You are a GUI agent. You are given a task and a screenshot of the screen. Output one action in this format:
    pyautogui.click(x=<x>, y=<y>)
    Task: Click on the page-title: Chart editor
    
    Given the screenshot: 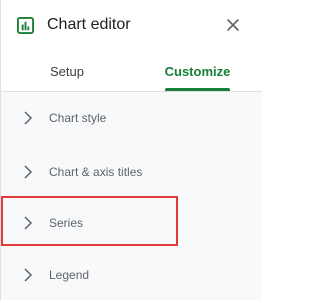 What is the action you would take?
    pyautogui.click(x=89, y=24)
    